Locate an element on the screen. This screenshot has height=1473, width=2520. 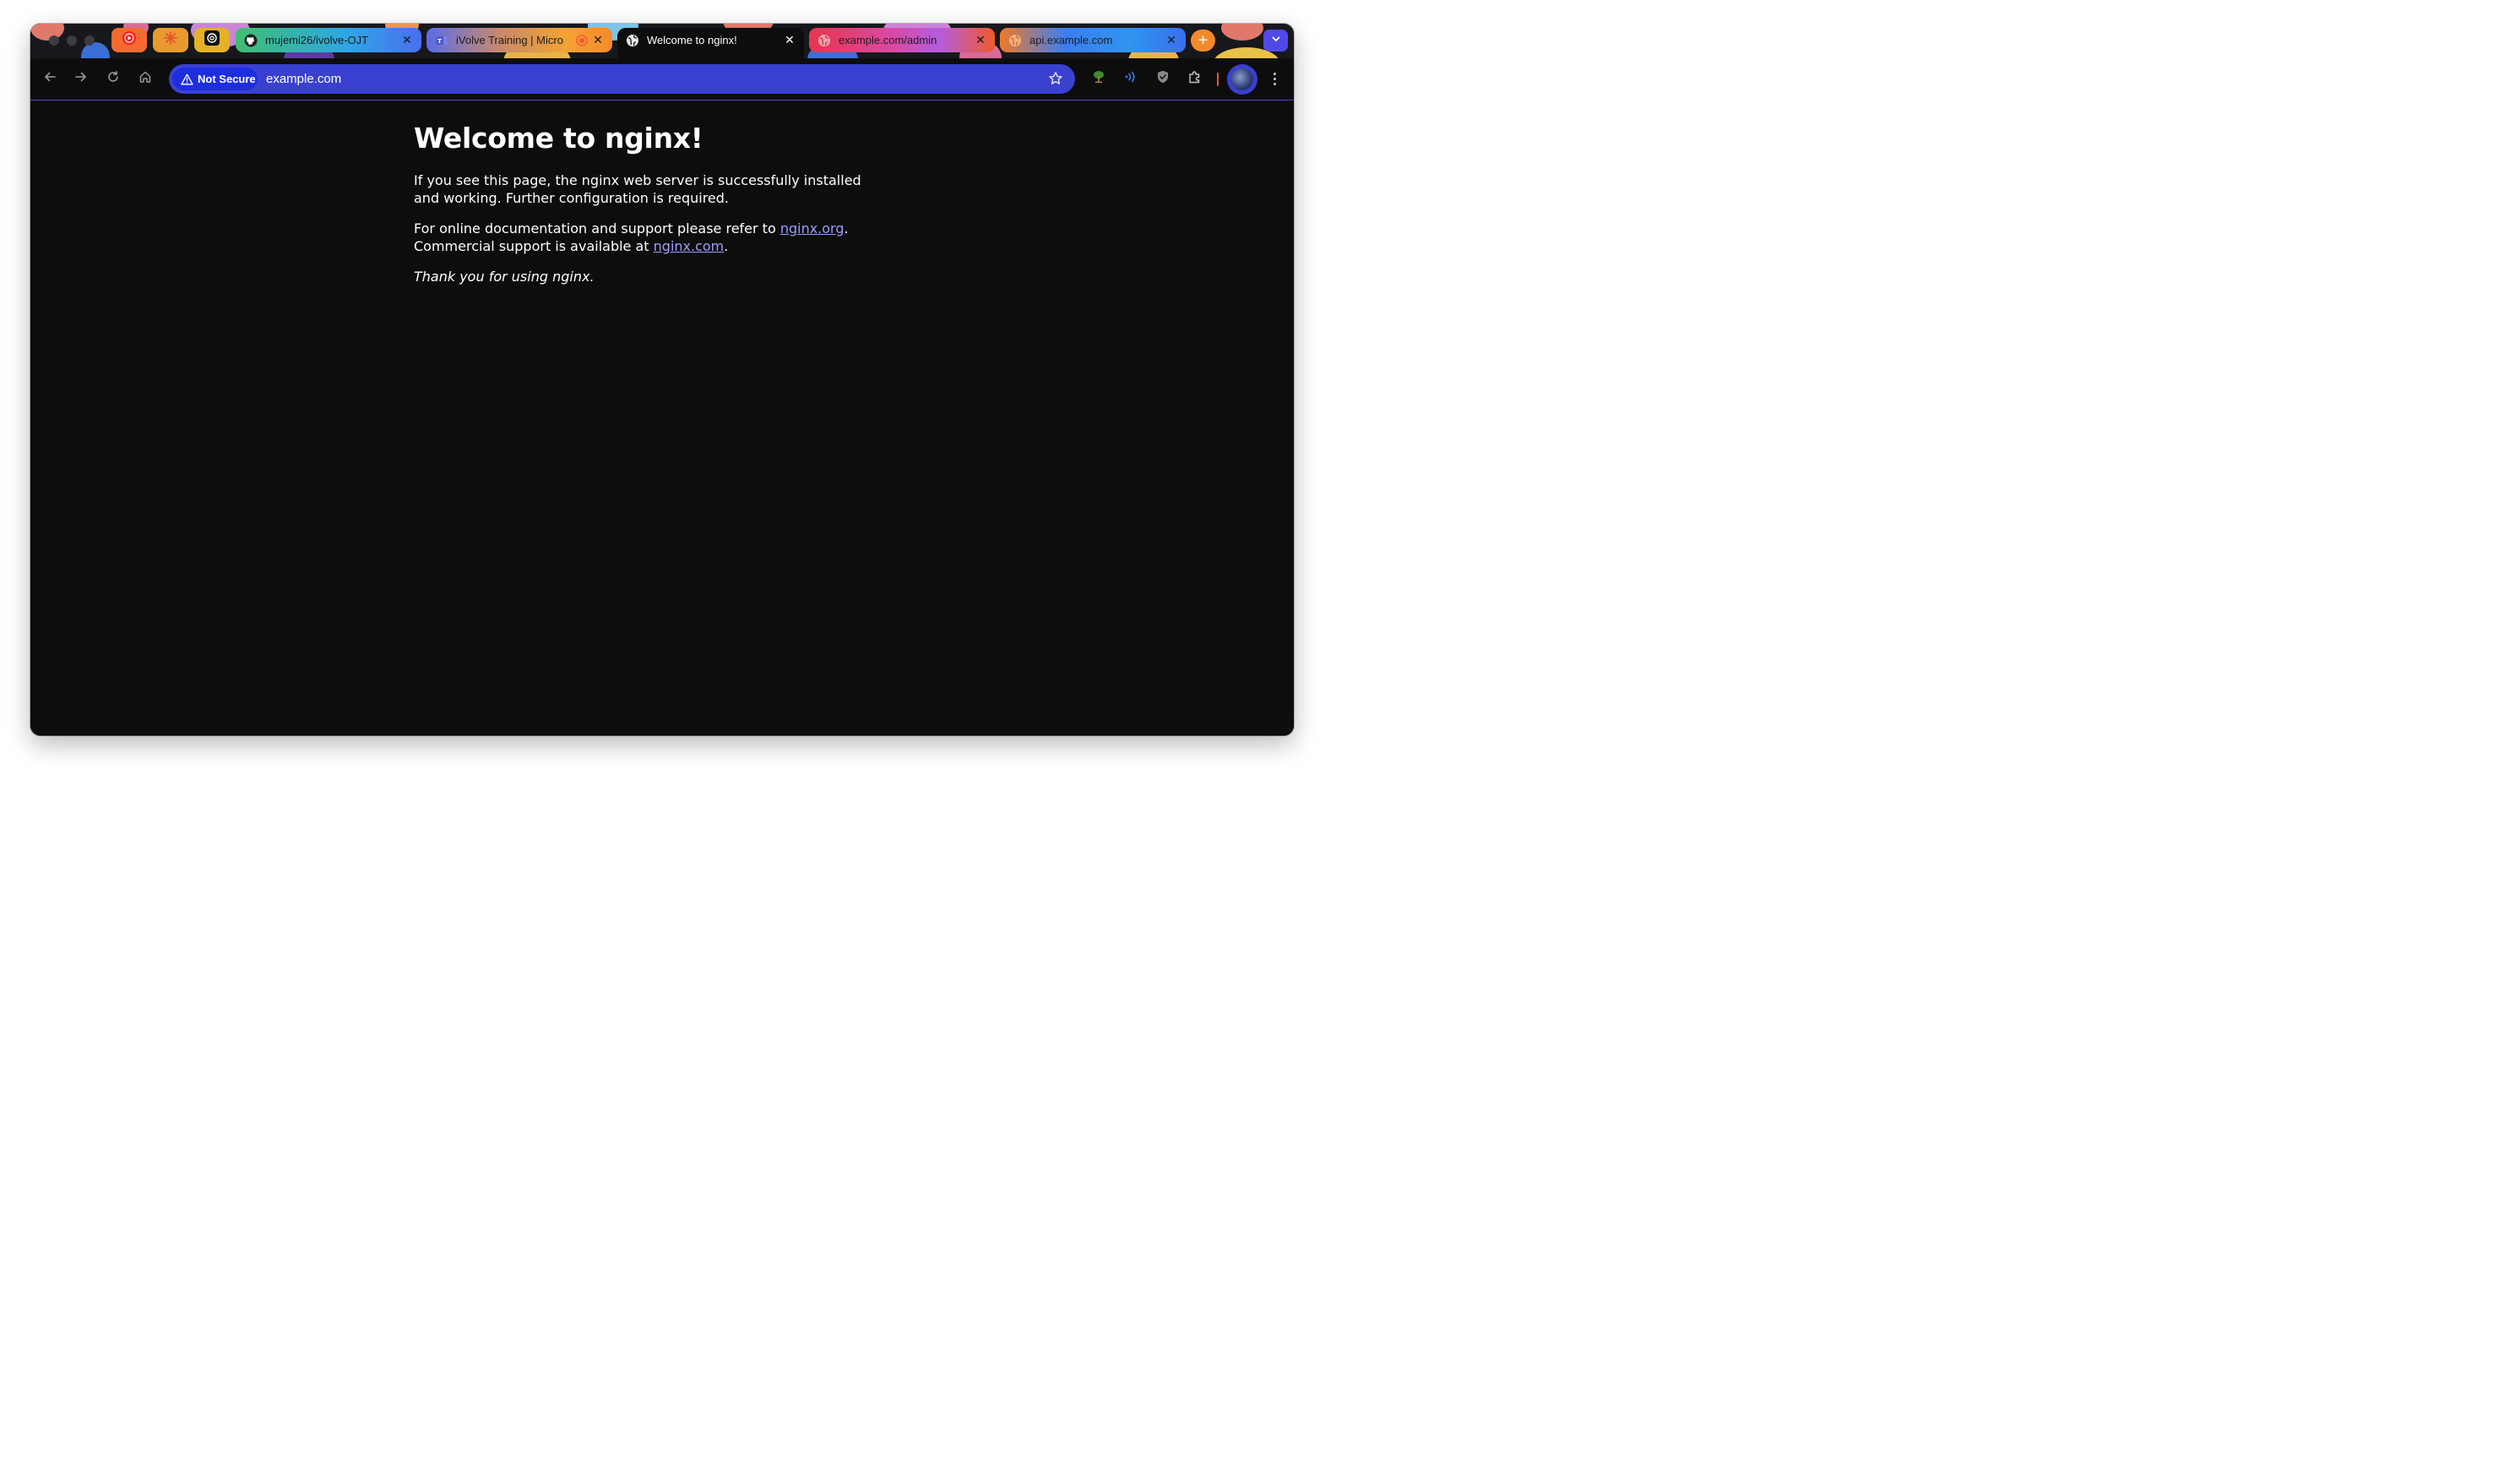
extensions-button is located at coordinates (1195, 79).